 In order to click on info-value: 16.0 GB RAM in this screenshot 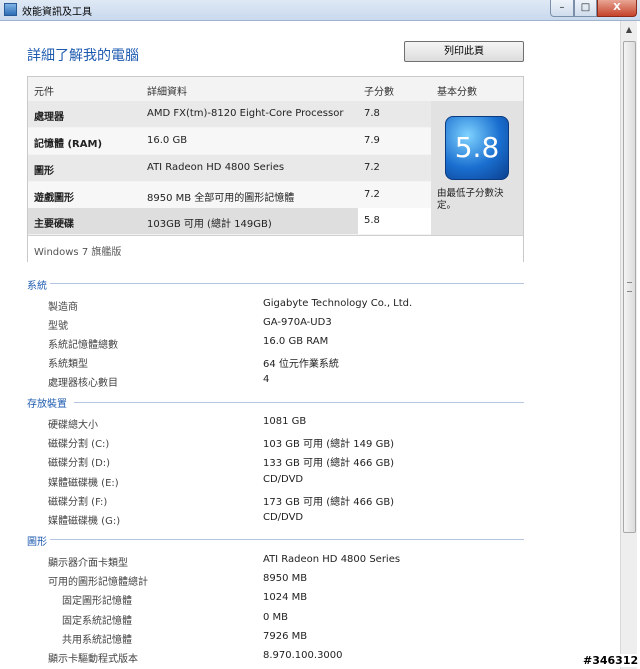, I will do `click(296, 341)`.